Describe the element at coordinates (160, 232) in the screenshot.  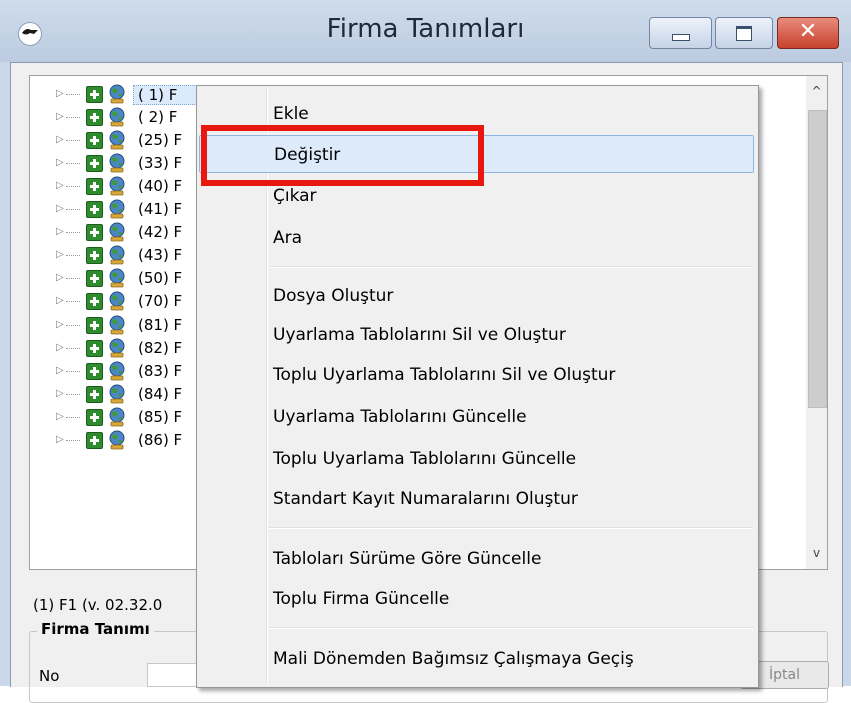
I see `tree-row-label: (42) F` at that location.